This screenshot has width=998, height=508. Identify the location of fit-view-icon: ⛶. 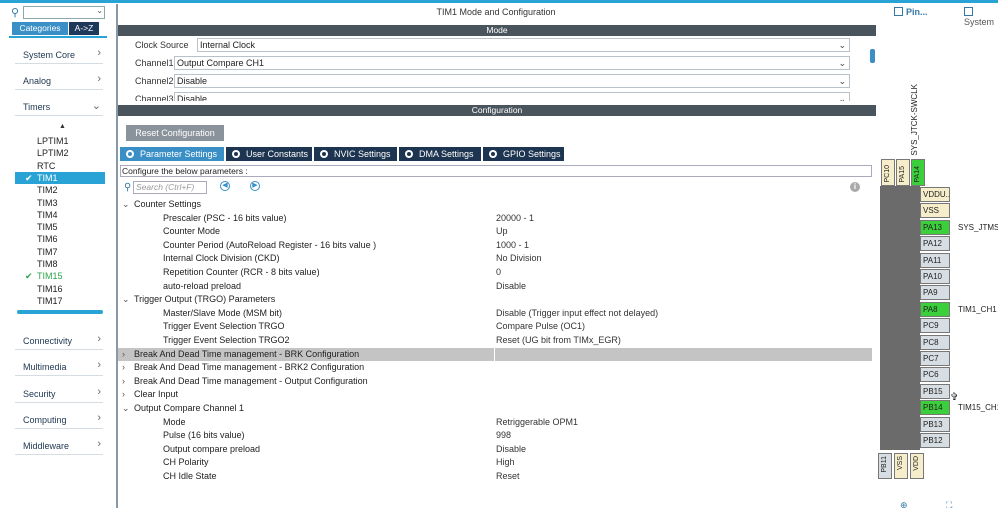
(949, 504).